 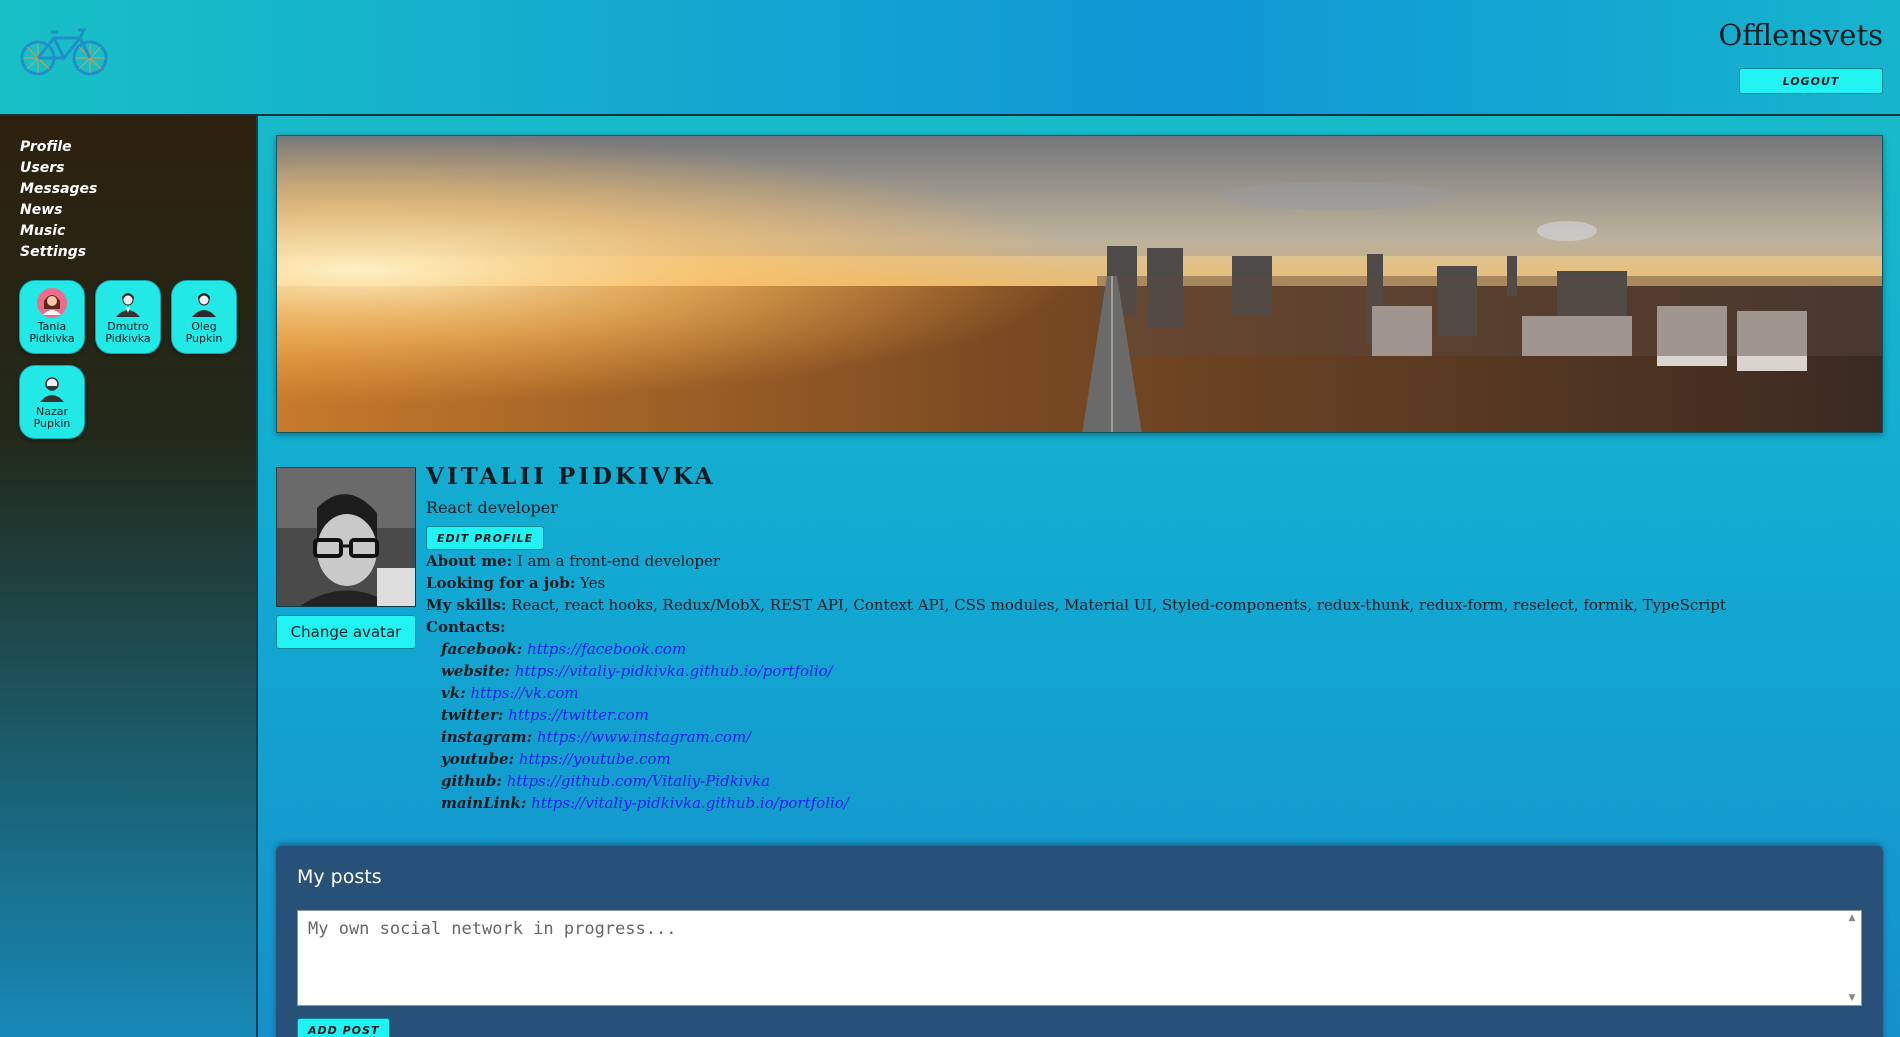 What do you see at coordinates (346, 632) in the screenshot?
I see `change-avatar-button: Change avatar` at bounding box center [346, 632].